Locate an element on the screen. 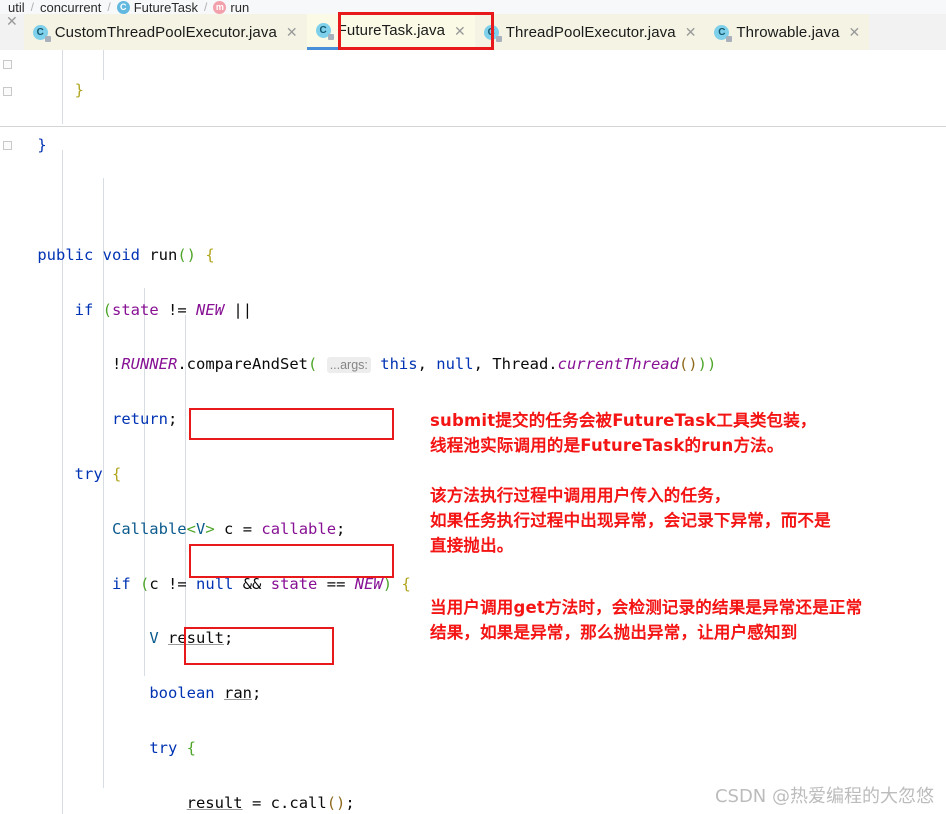  breadcrumb-label: FutureTask is located at coordinates (166, 7).